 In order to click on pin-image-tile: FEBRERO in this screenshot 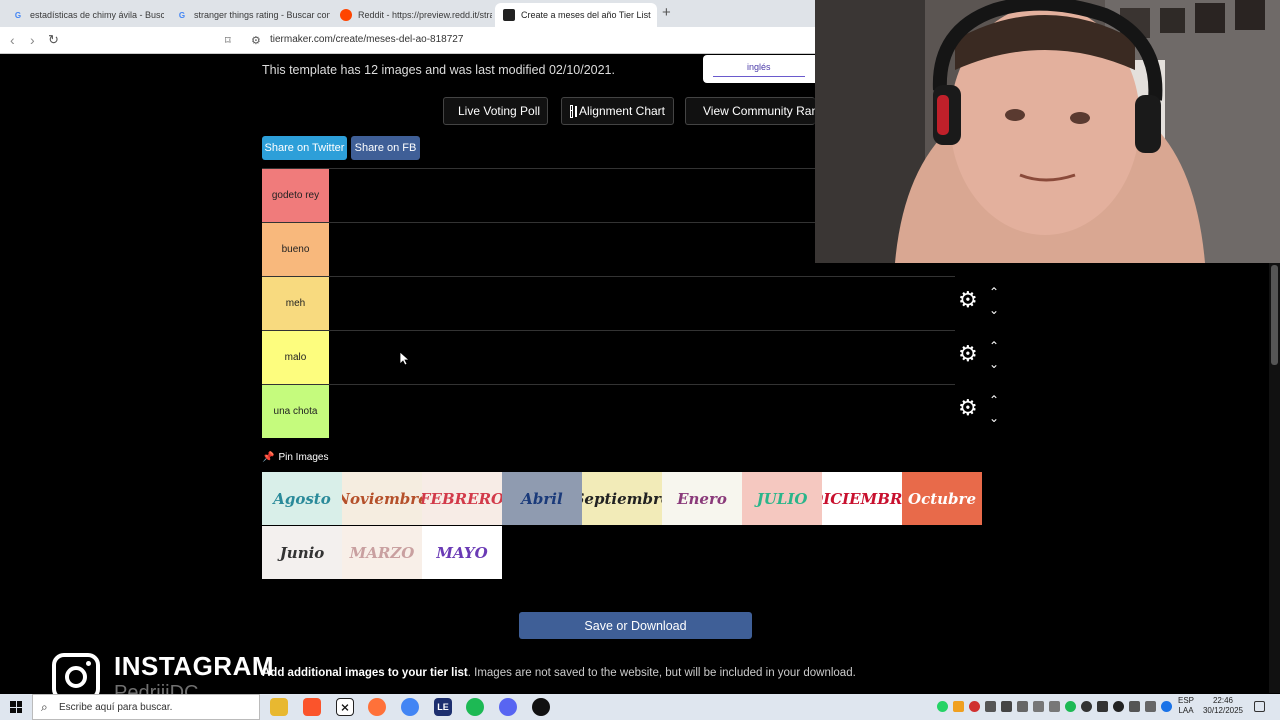, I will do `click(462, 498)`.